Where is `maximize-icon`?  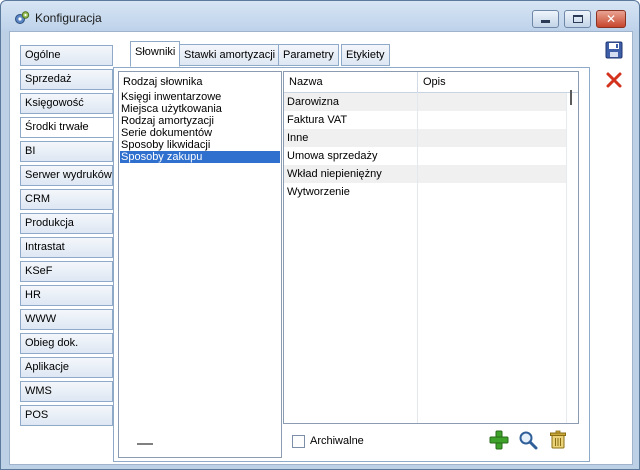
maximize-icon is located at coordinates (577, 19).